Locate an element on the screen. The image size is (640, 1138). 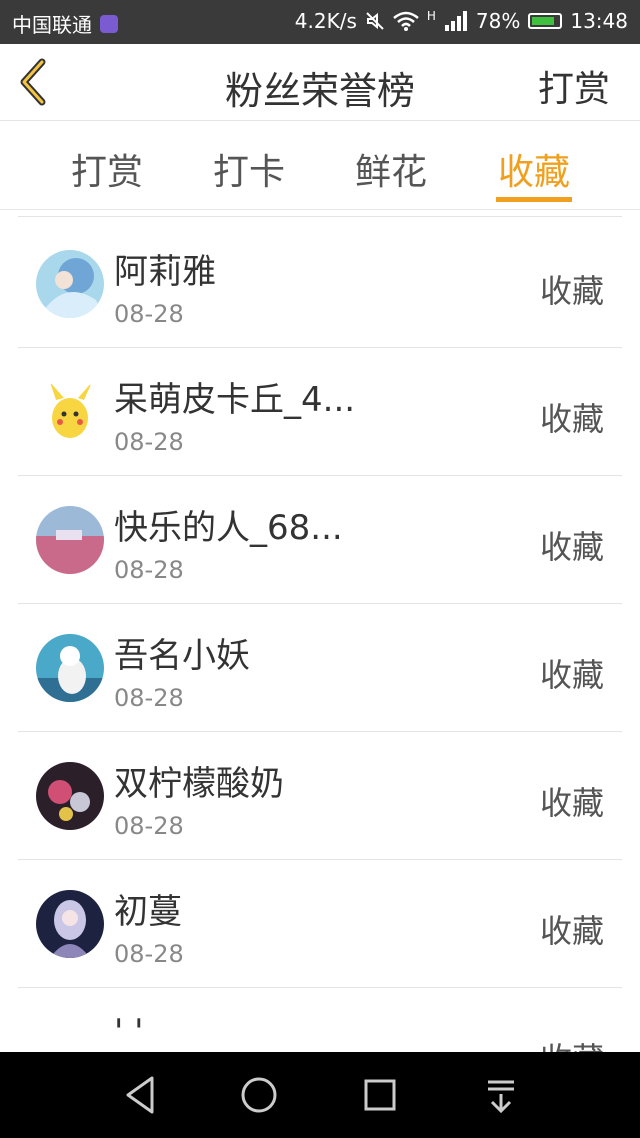
list-item: 双柠檬酸奶 08-28 收藏 is located at coordinates (320, 796).